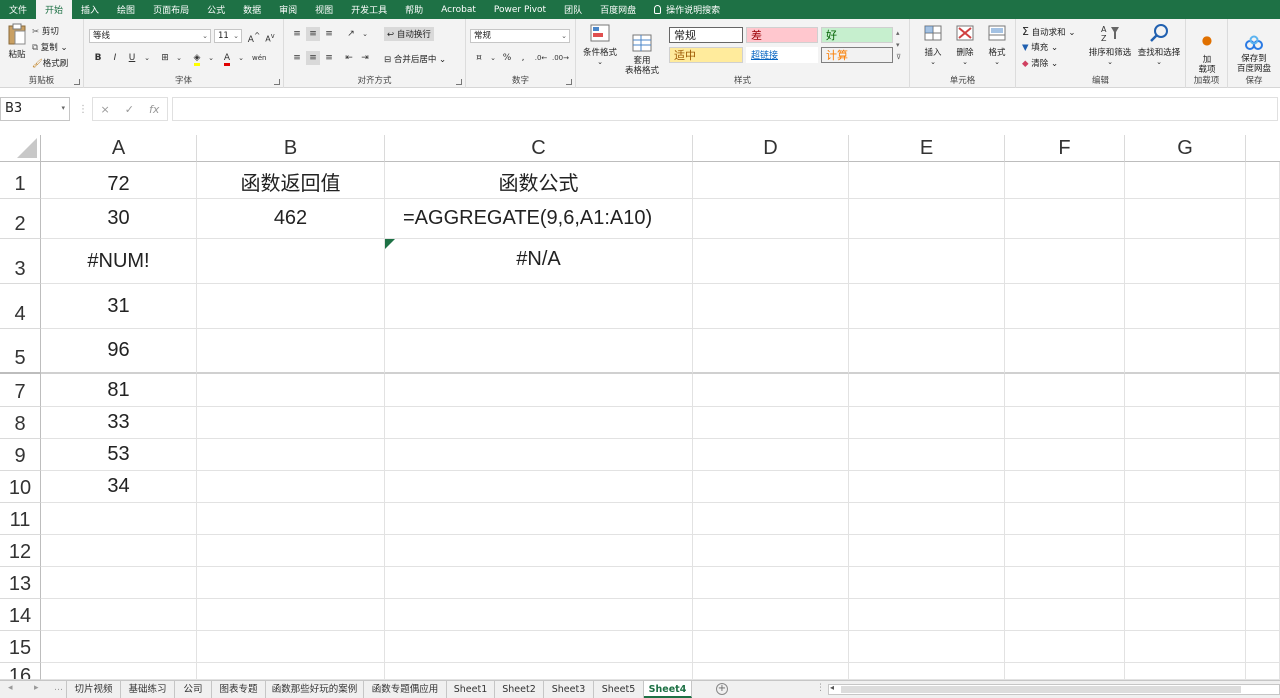 The image size is (1280, 698). I want to click on decrease-indent-icon: ⇤, so click(349, 58).